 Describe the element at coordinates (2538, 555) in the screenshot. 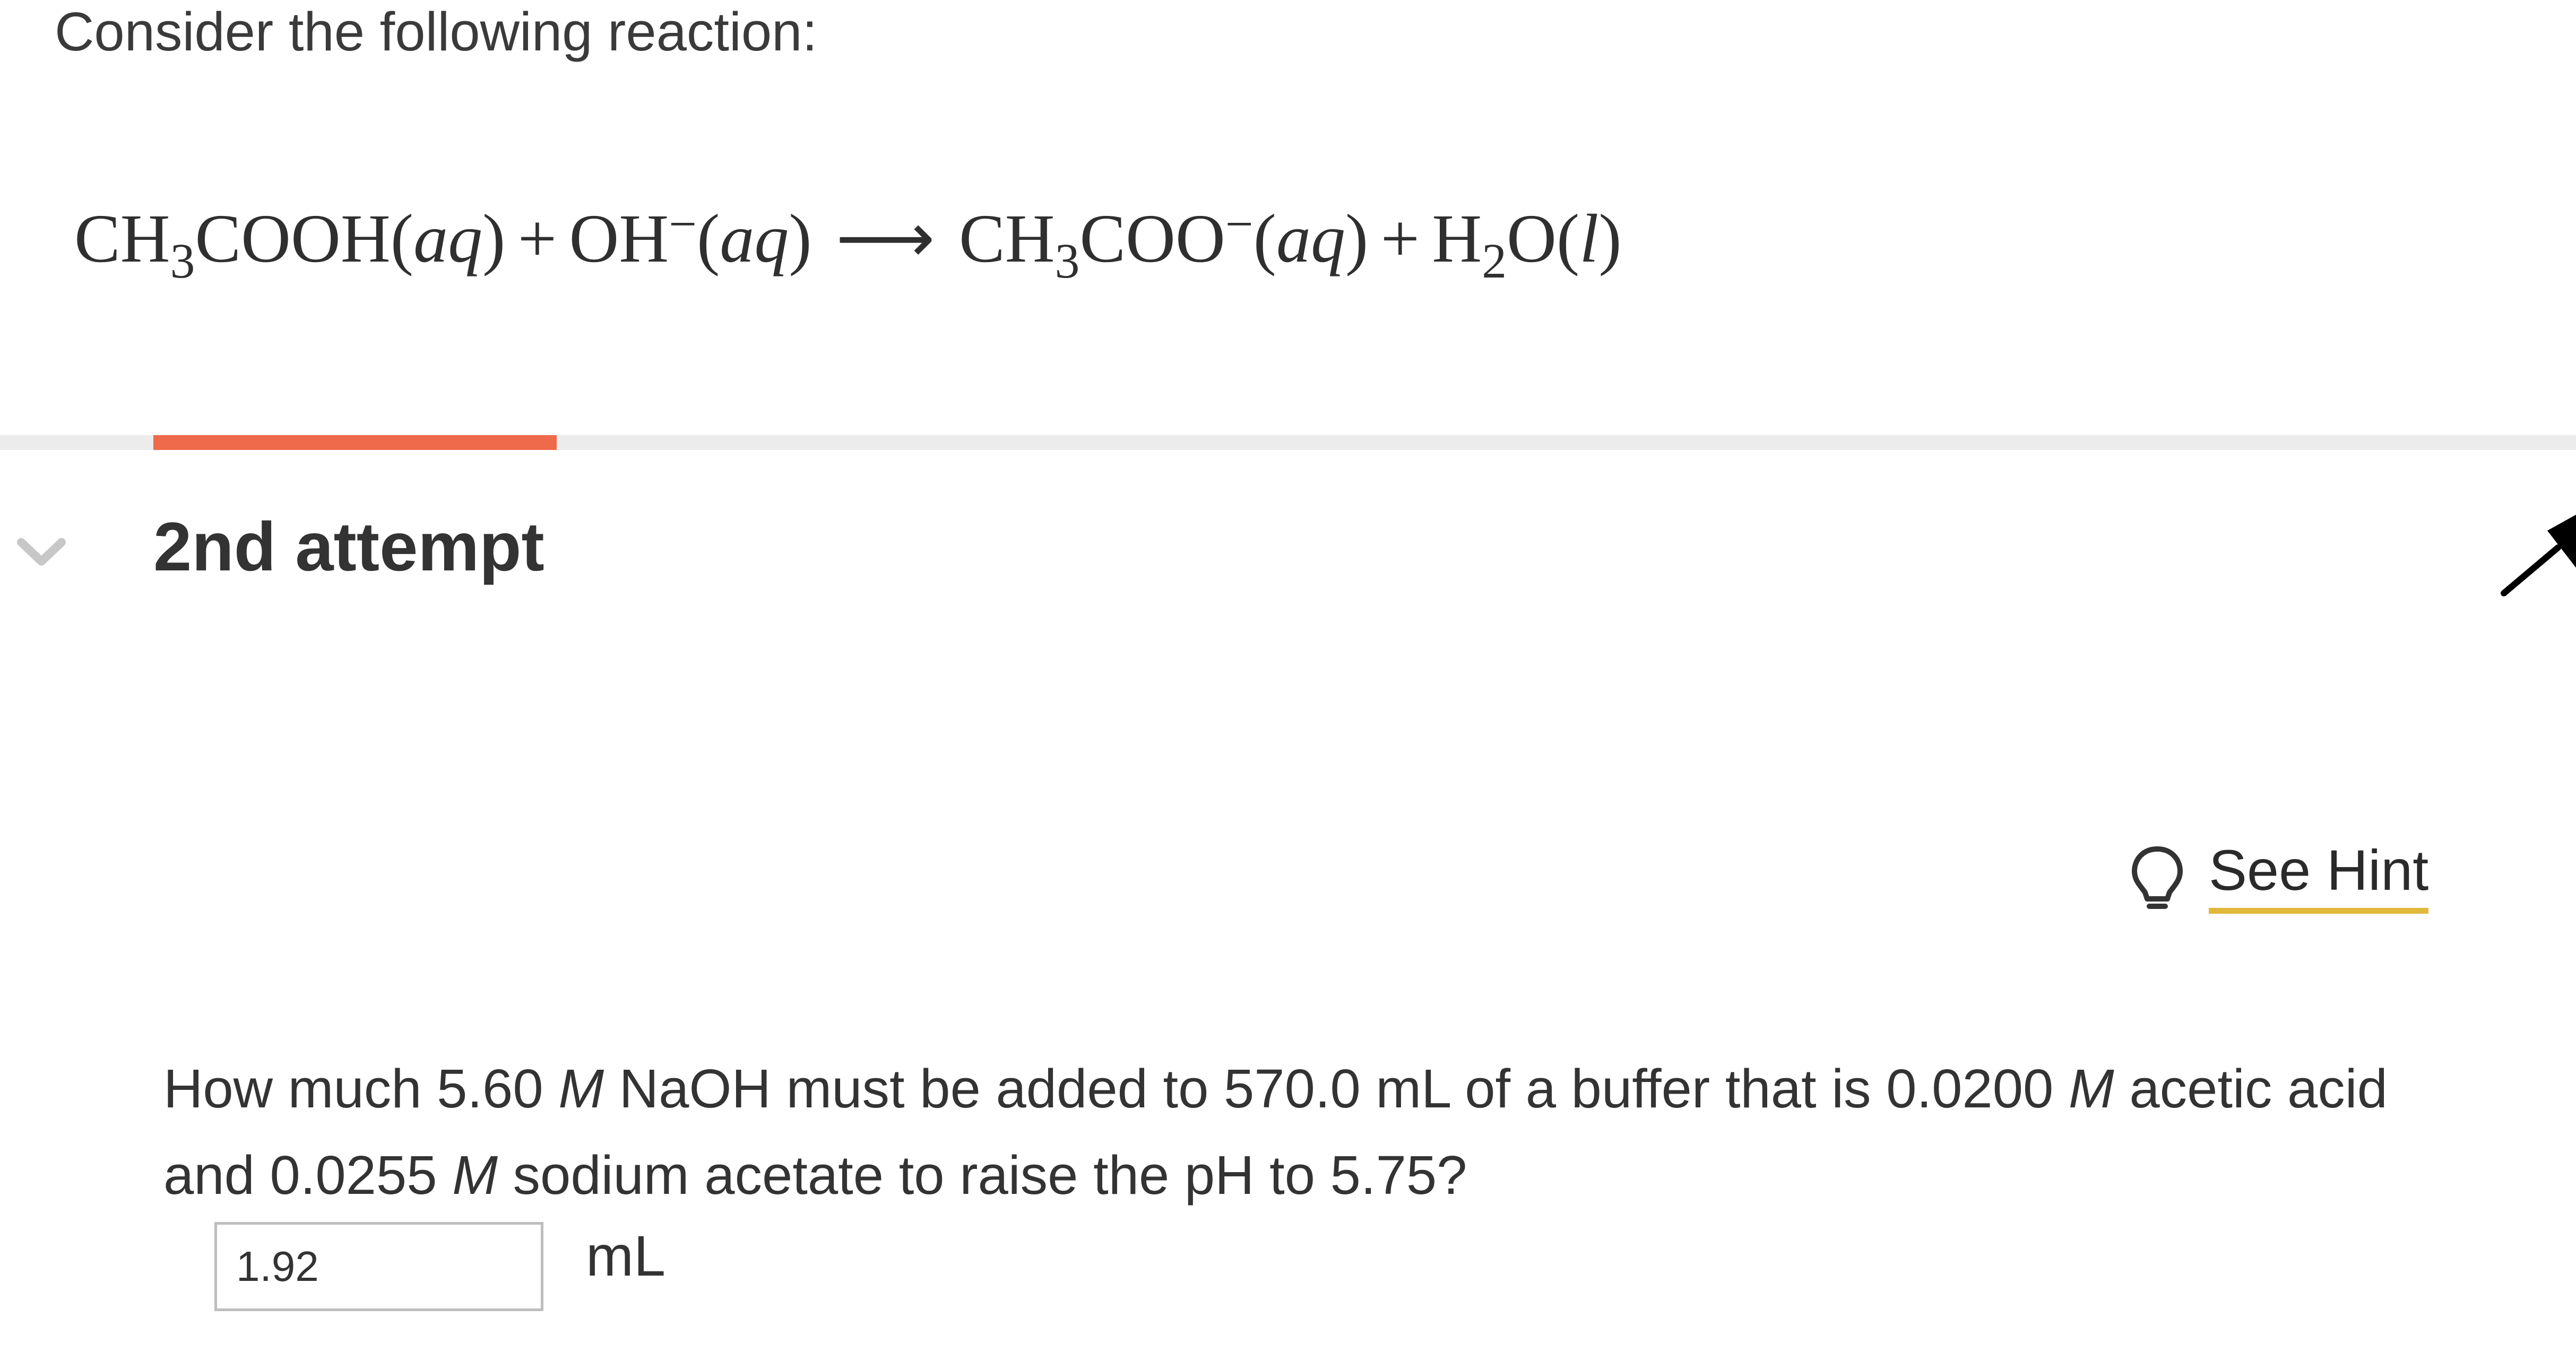

I see `mouse-pointer-icon` at that location.